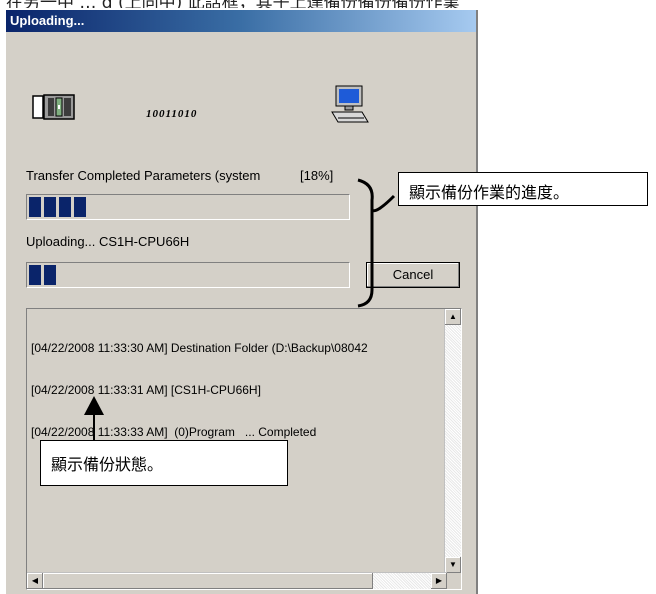 The height and width of the screenshot is (594, 656). Describe the element at coordinates (188, 207) in the screenshot. I see `main-progress-bar` at that location.